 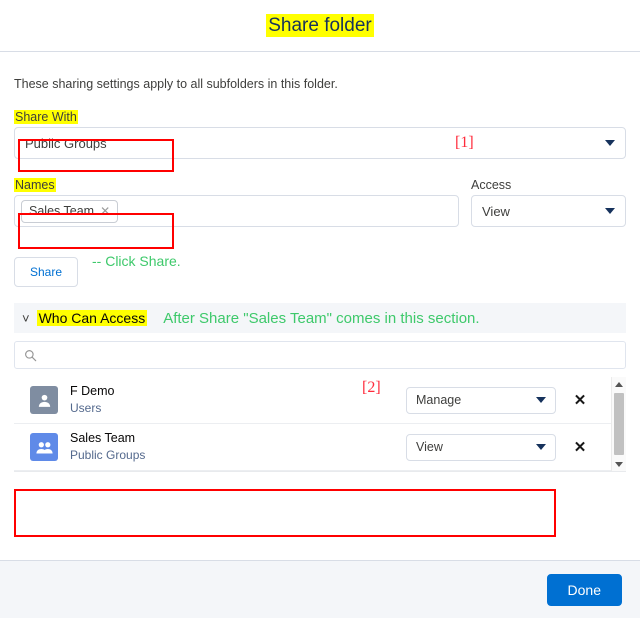 I want to click on share-action-row: Share -- Click Share., so click(x=320, y=257).